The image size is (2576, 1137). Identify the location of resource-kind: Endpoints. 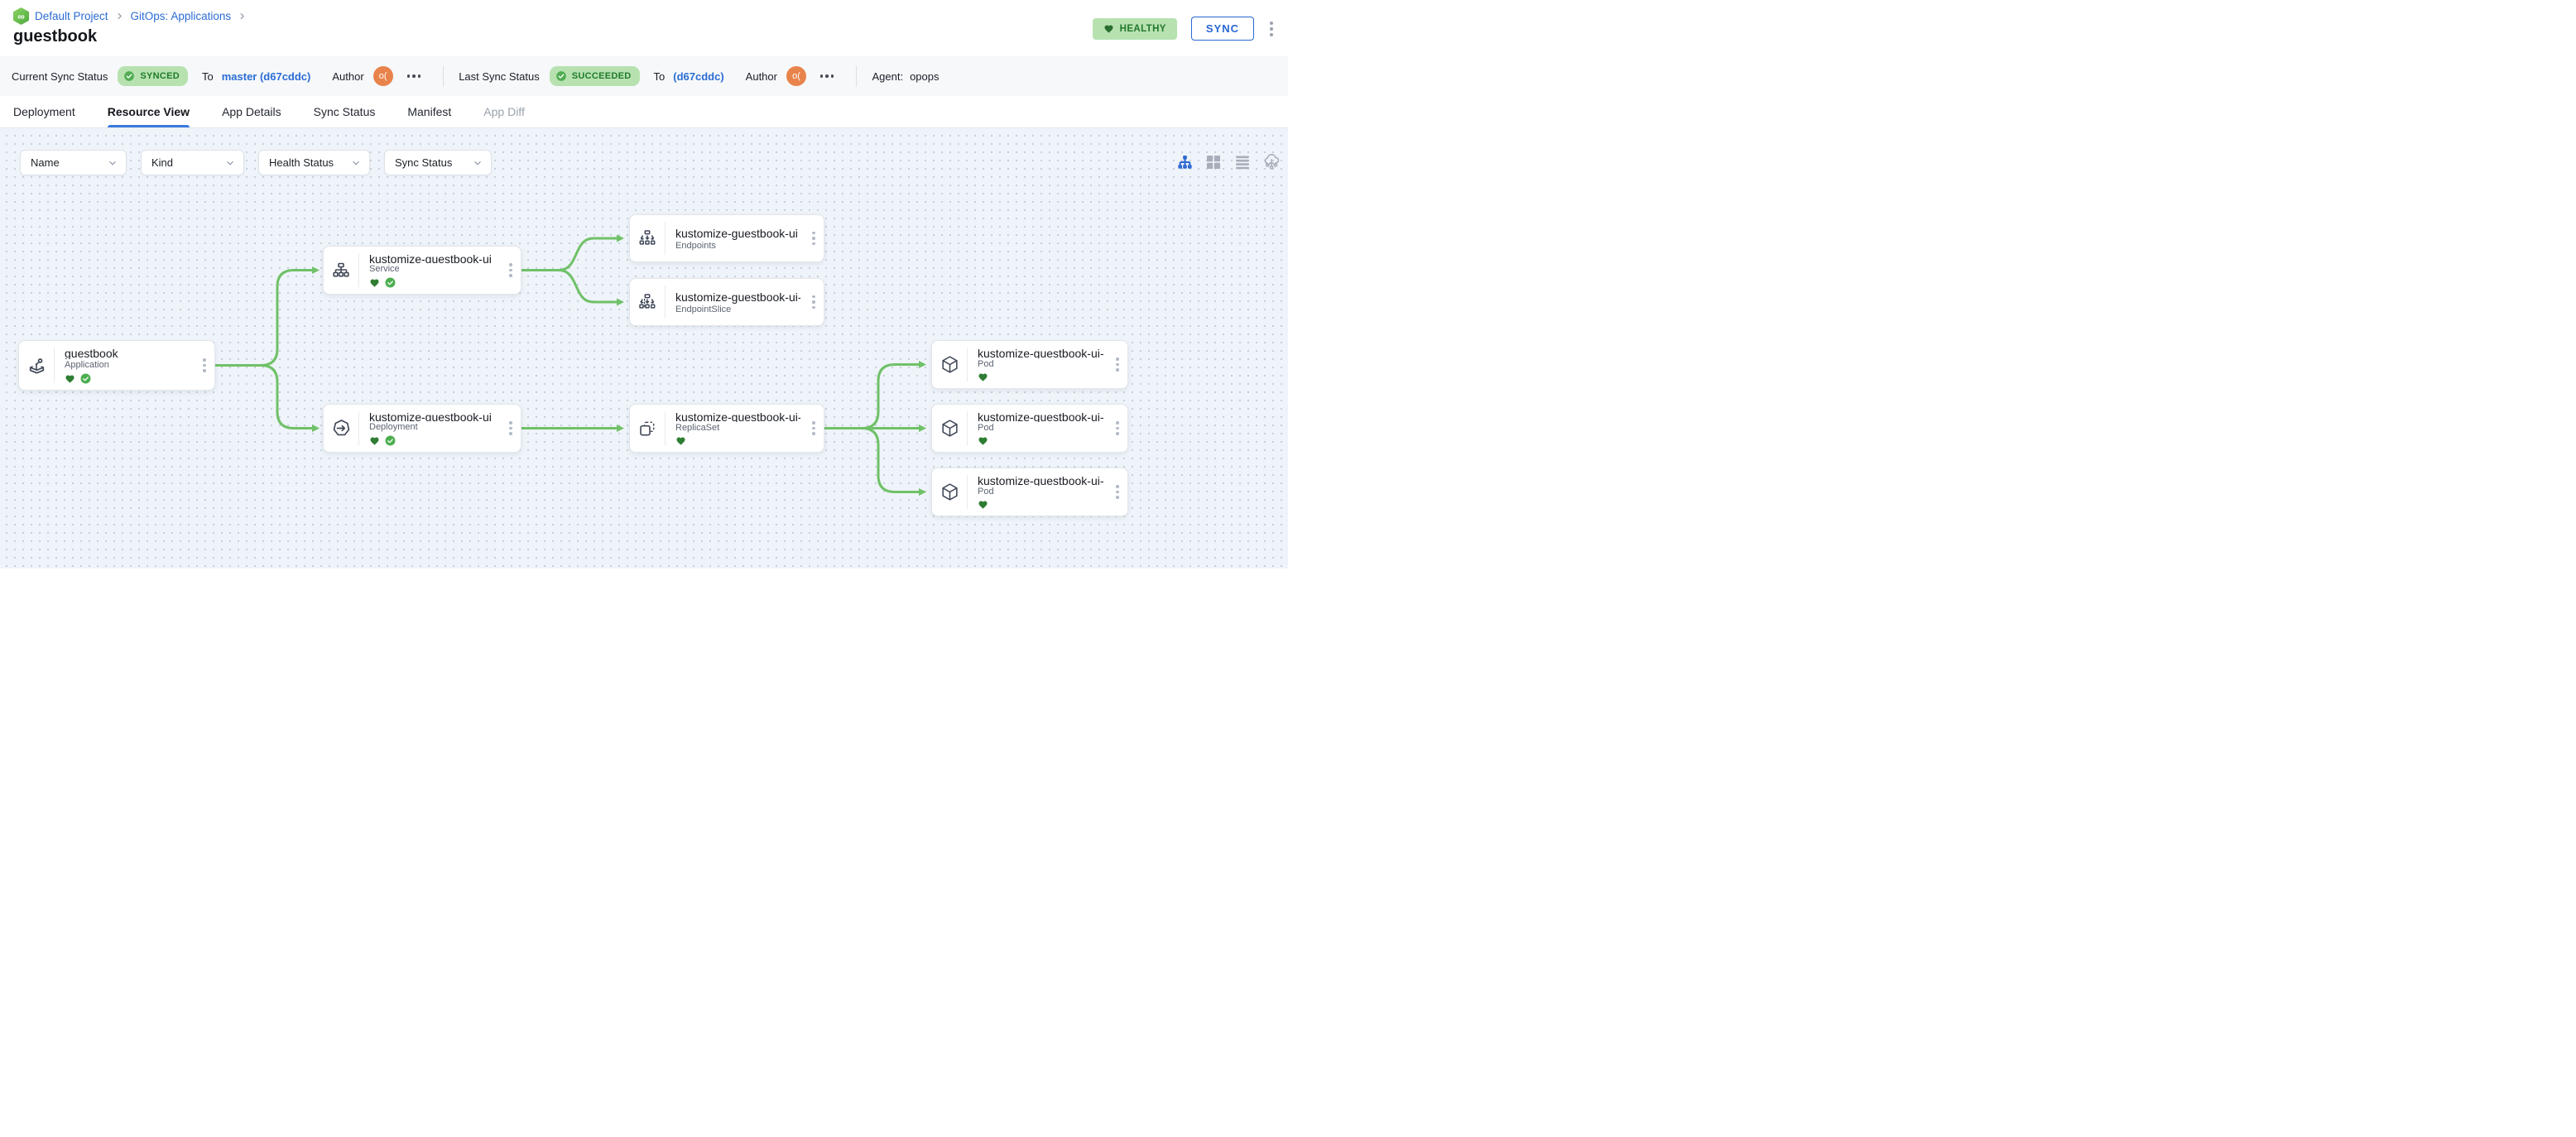
(695, 245).